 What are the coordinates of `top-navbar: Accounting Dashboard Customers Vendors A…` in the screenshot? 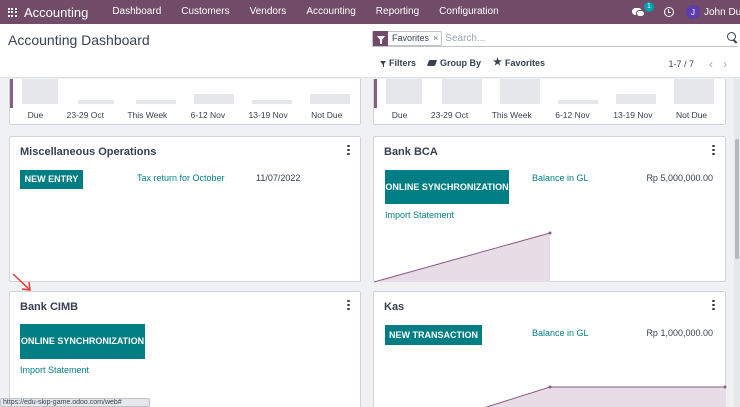 It's located at (370, 12).